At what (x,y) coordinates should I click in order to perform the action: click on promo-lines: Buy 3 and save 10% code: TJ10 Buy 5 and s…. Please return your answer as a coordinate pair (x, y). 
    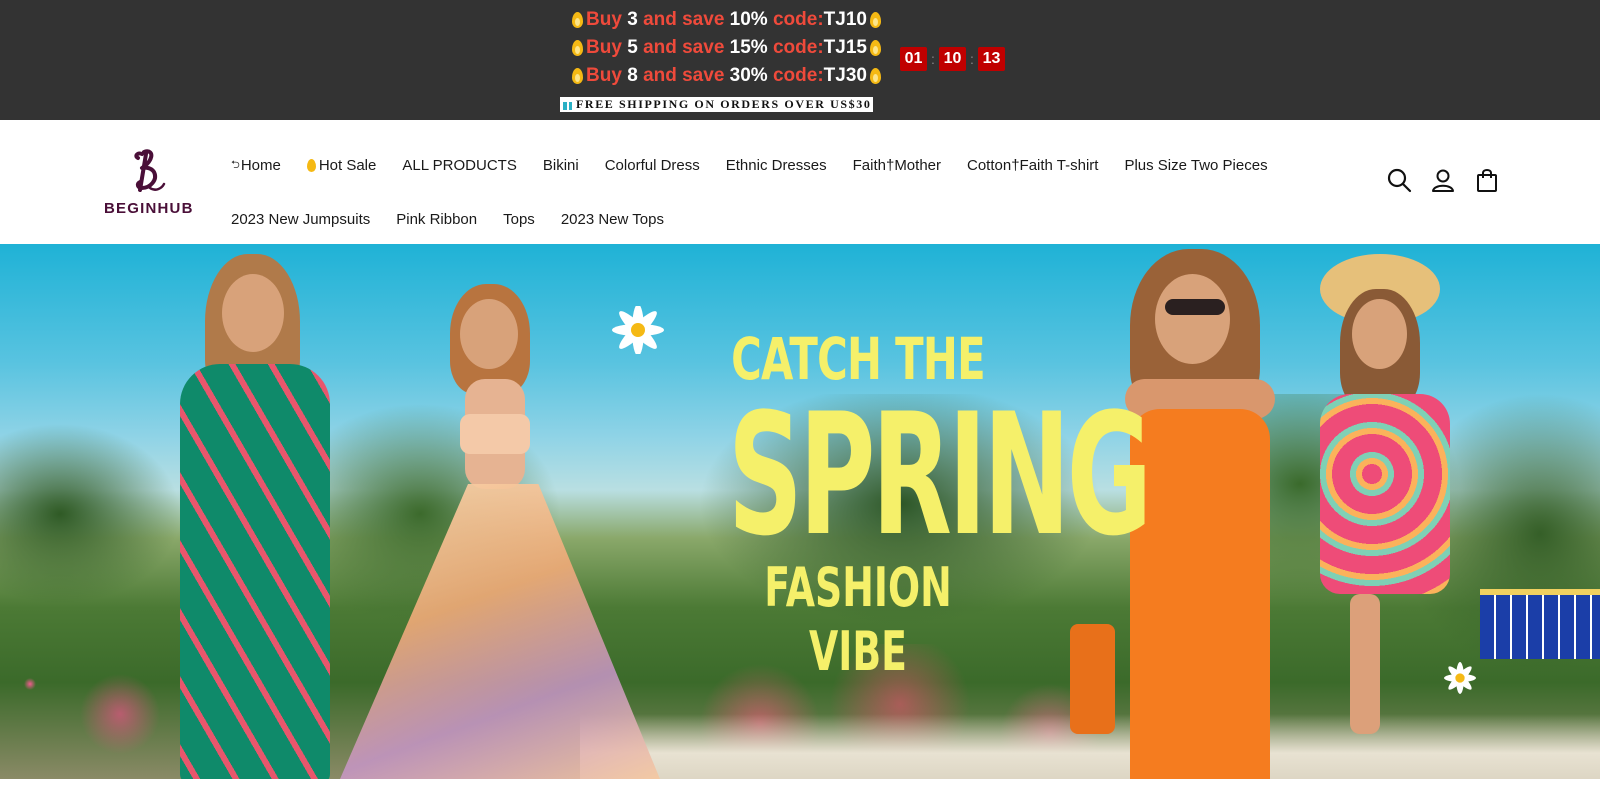
    Looking at the image, I should click on (726, 48).